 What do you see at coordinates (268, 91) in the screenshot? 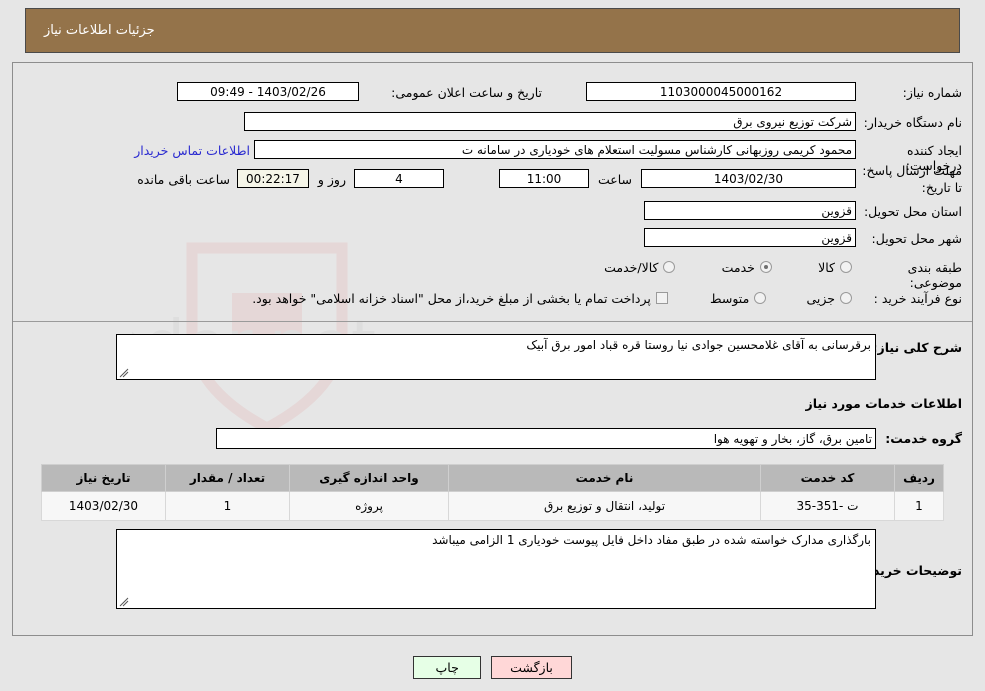
I see `announce-datetime-field: 1403/02/26 - 09:49` at bounding box center [268, 91].